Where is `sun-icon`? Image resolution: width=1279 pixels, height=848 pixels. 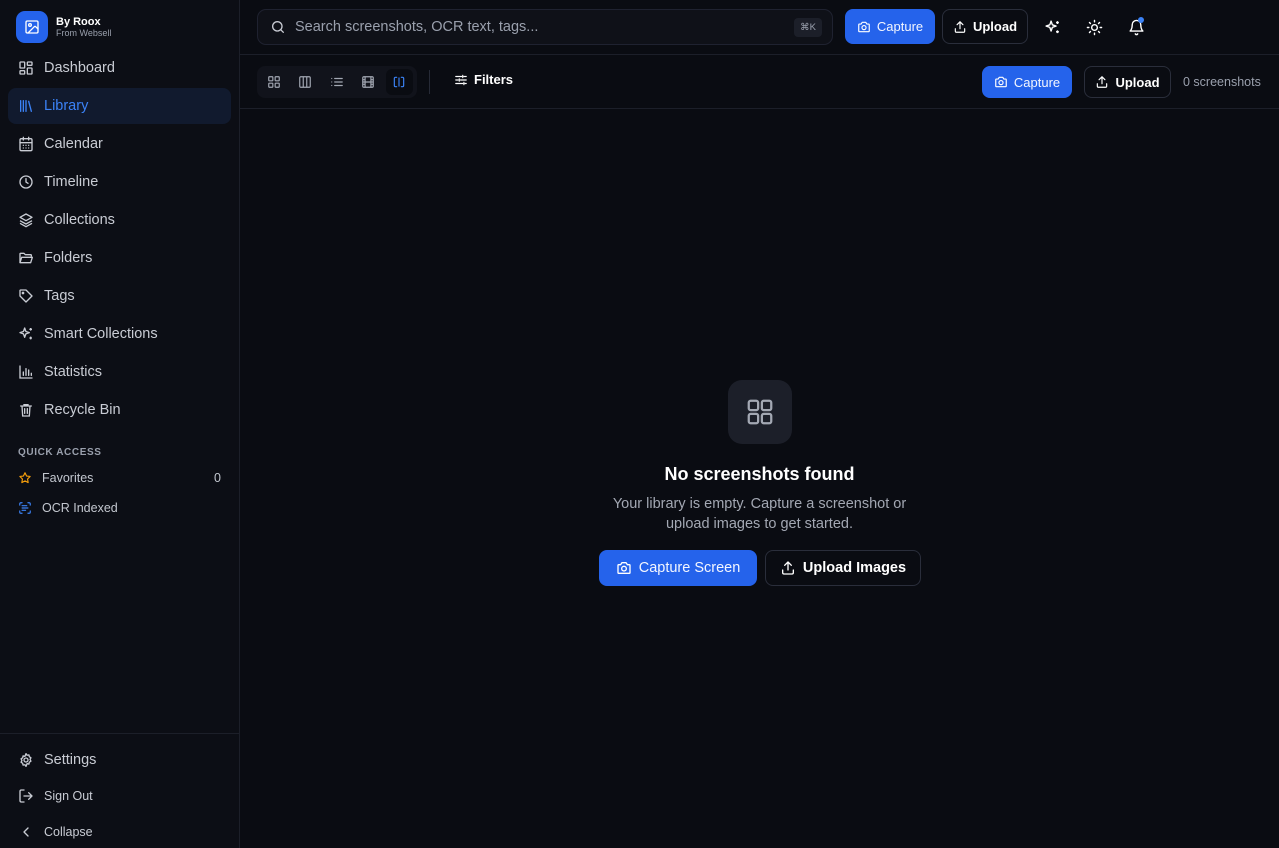 sun-icon is located at coordinates (1094, 27).